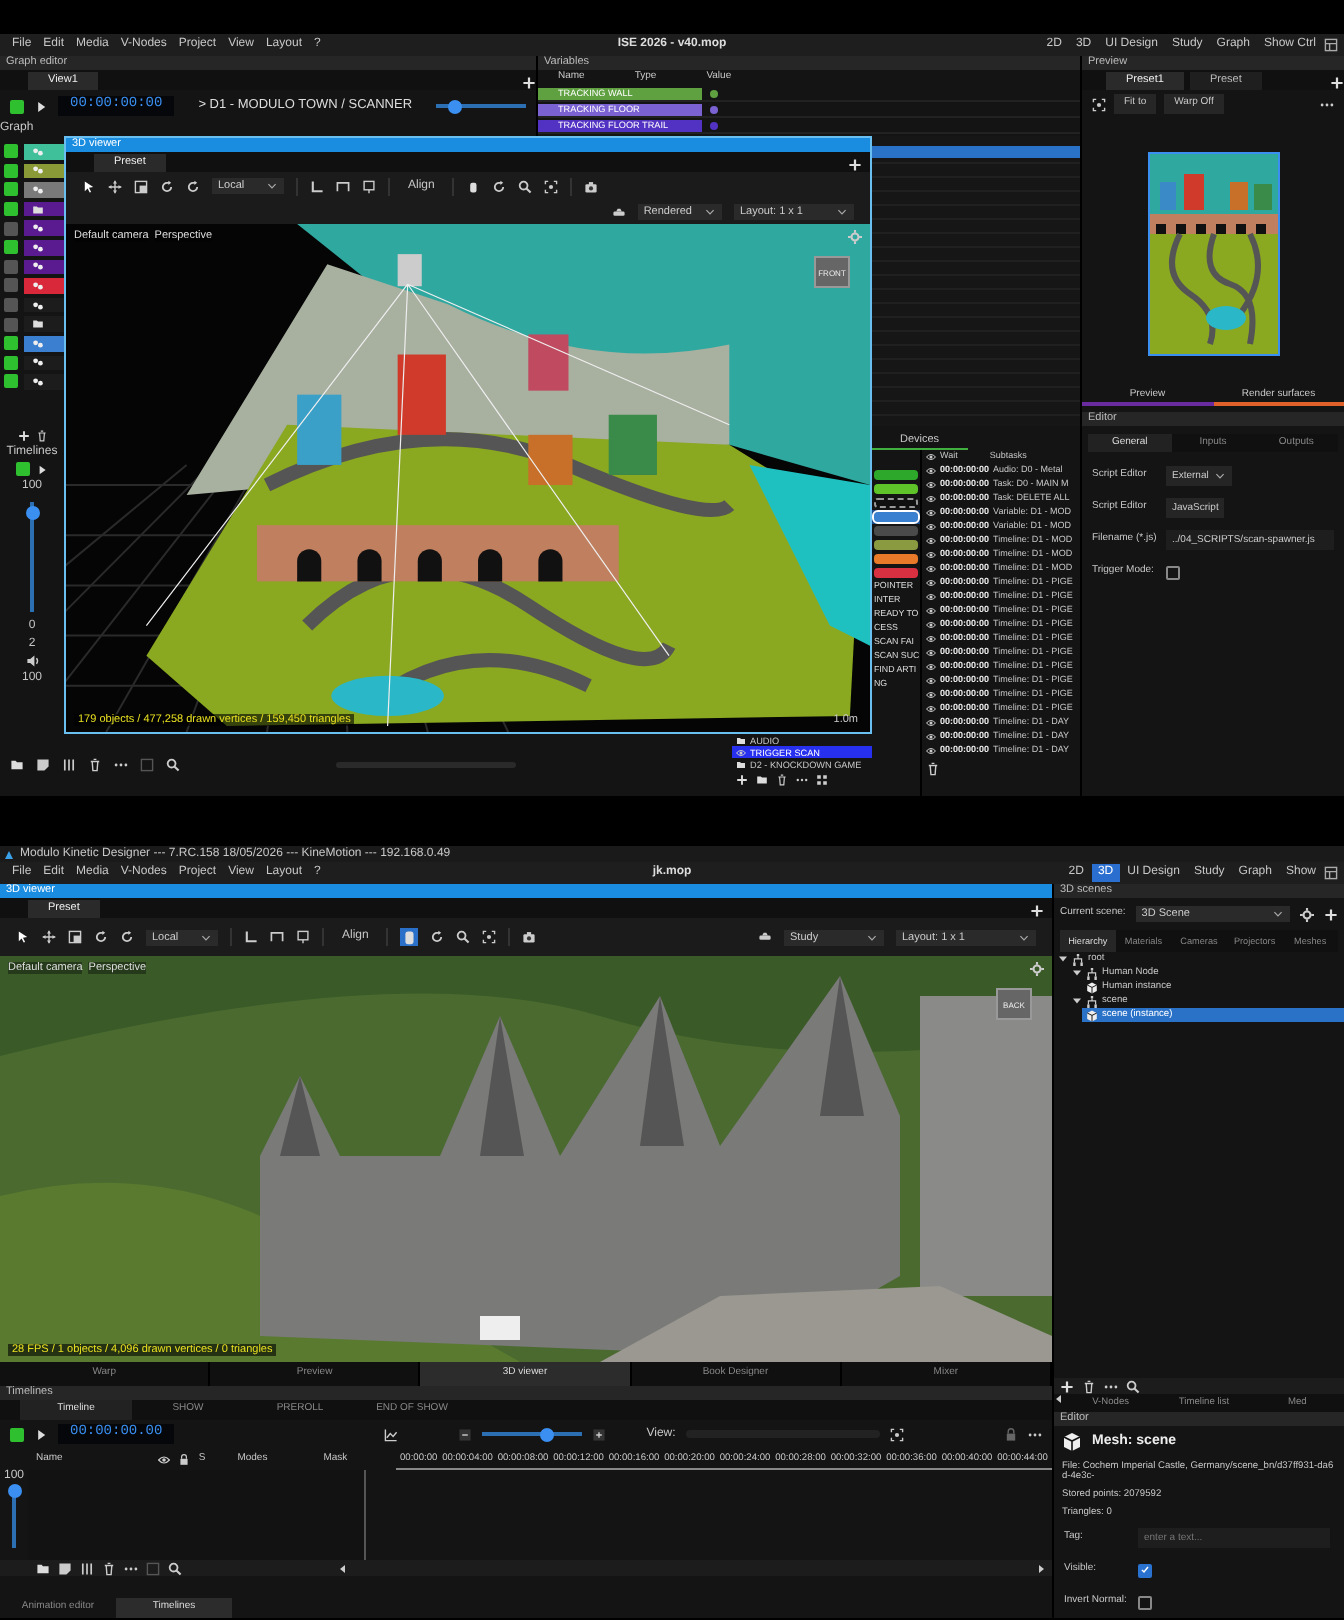 This screenshot has width=1344, height=1620. What do you see at coordinates (465, 1434) in the screenshot?
I see `minus-icon` at bounding box center [465, 1434].